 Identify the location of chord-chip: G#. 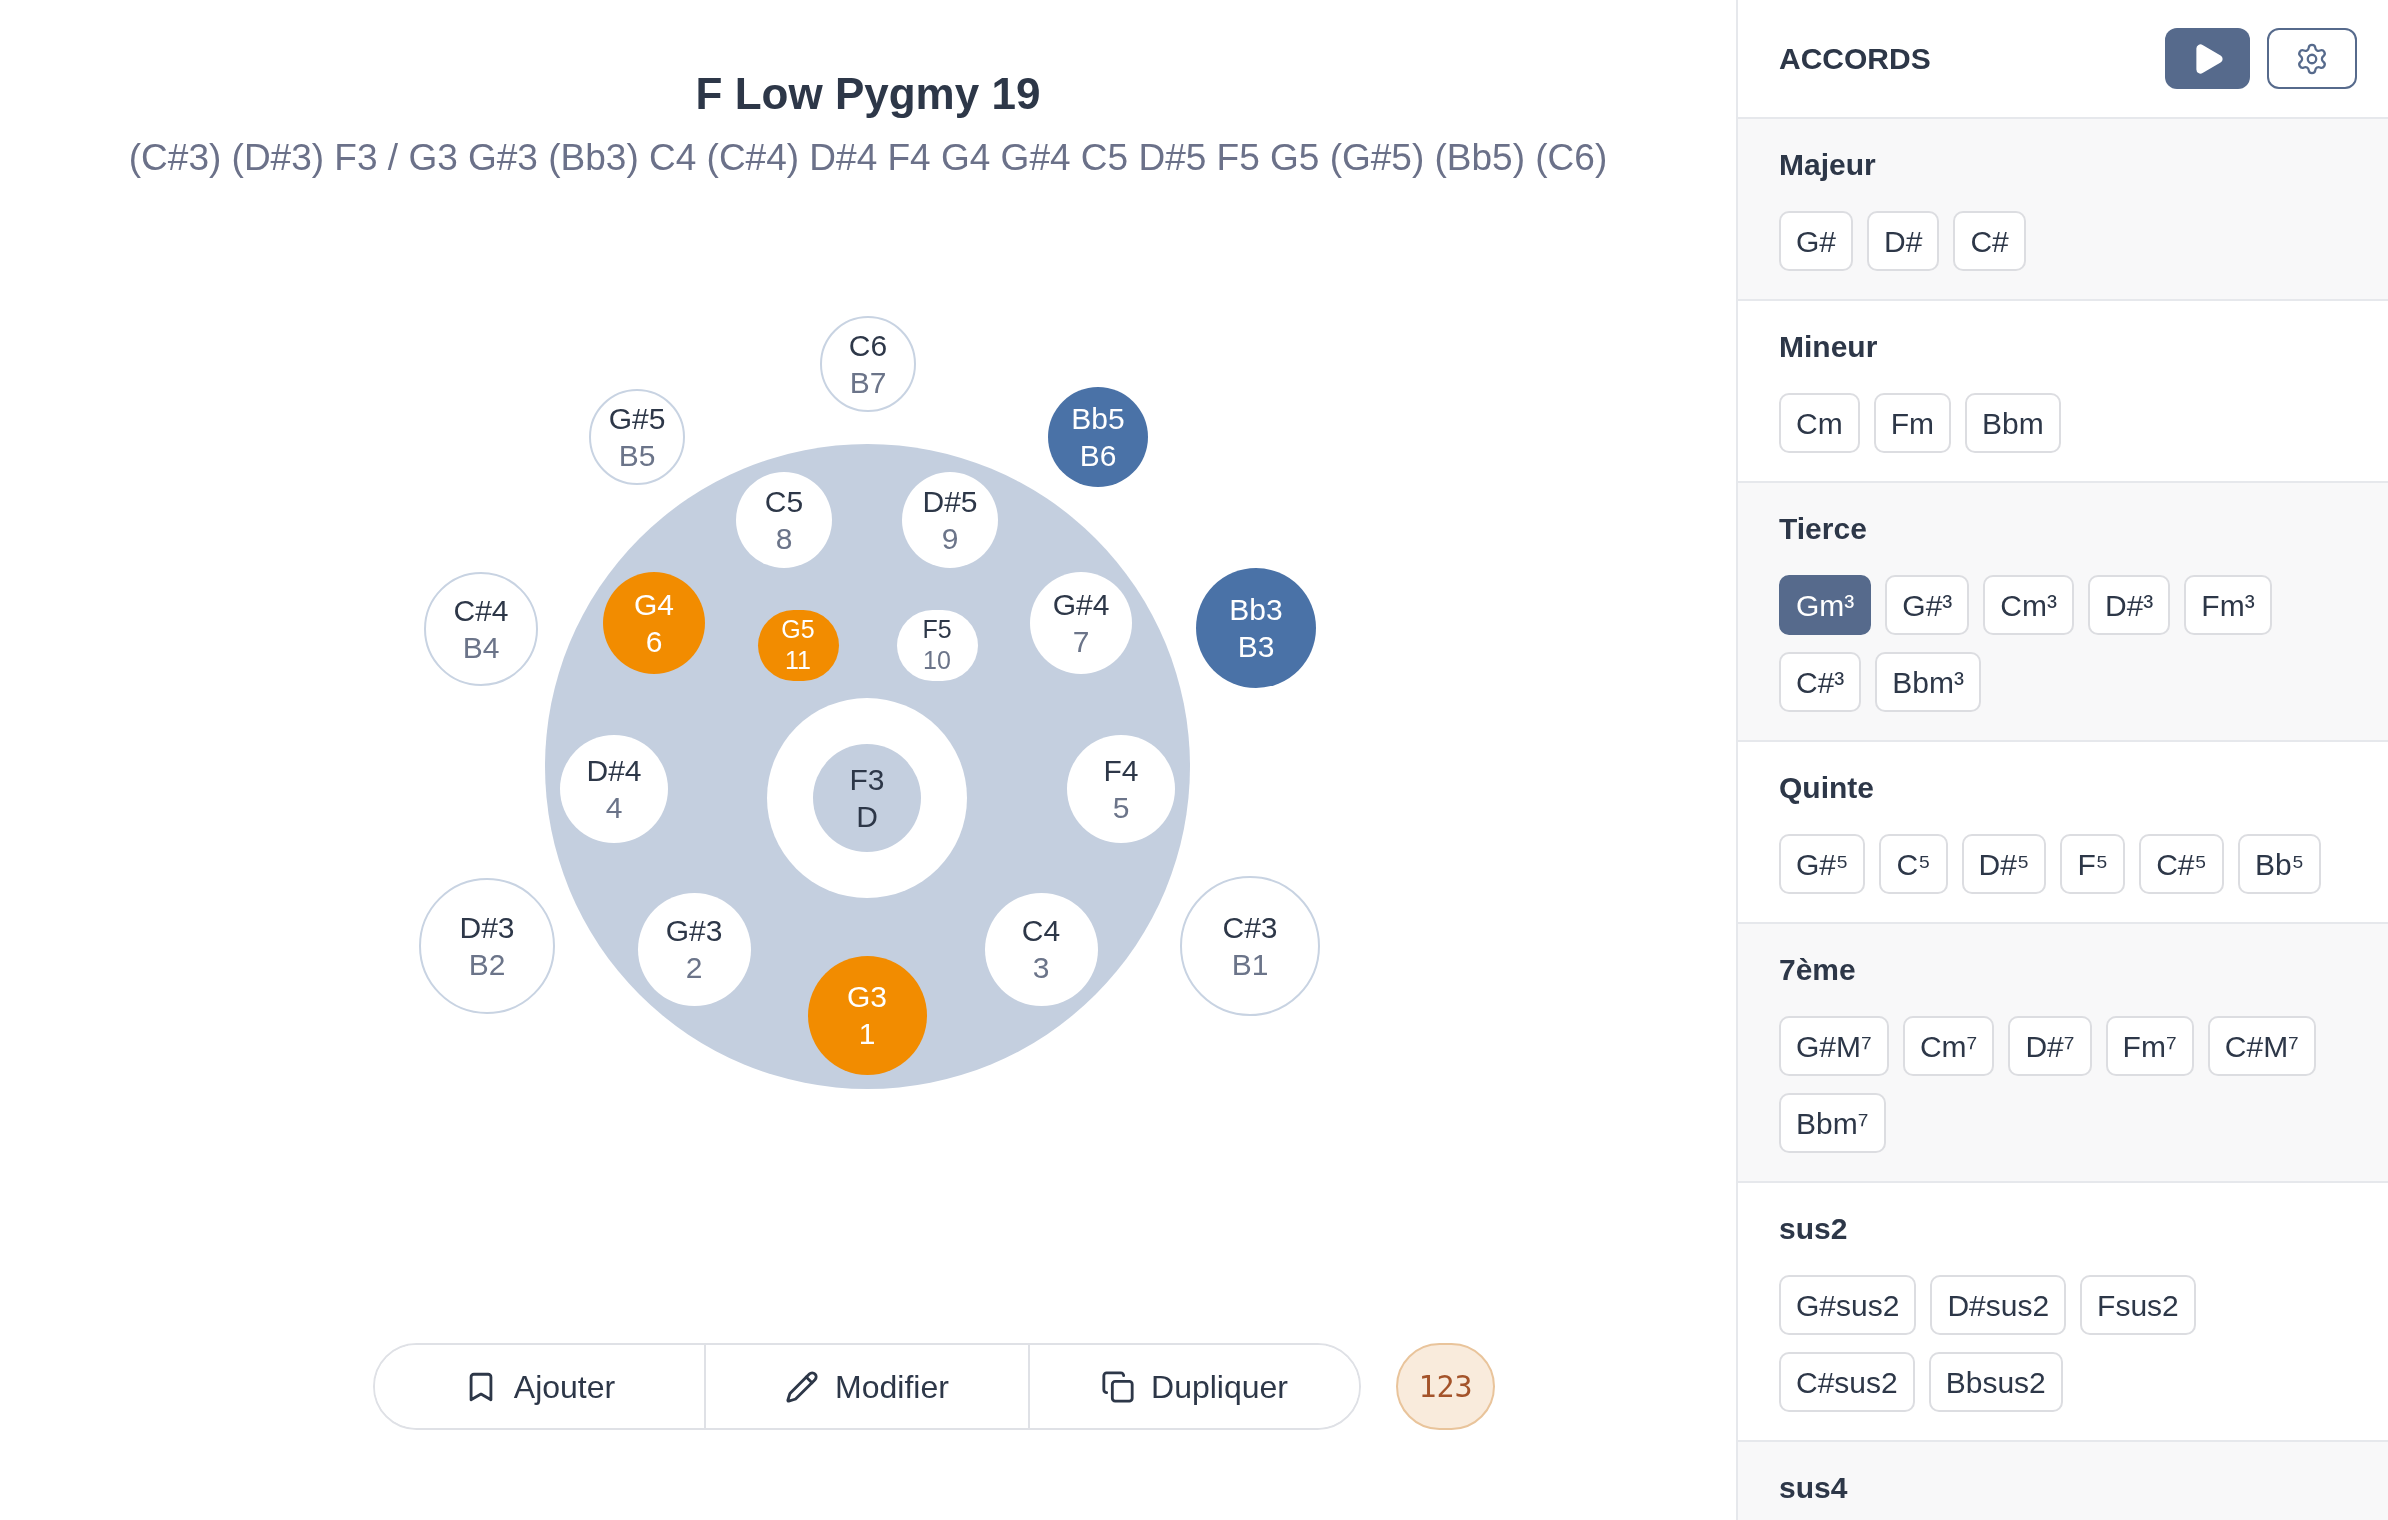
(1816, 241).